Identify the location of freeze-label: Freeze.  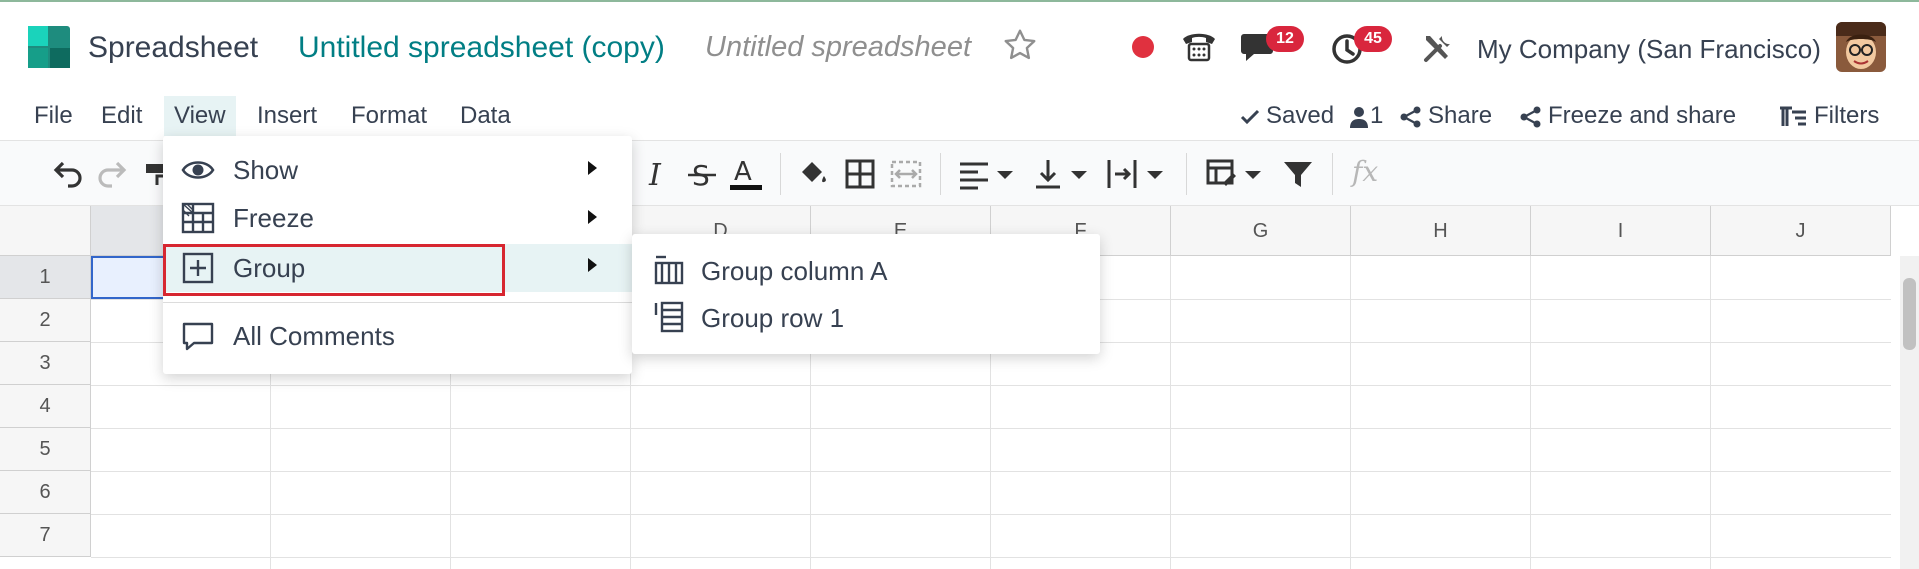
(273, 218).